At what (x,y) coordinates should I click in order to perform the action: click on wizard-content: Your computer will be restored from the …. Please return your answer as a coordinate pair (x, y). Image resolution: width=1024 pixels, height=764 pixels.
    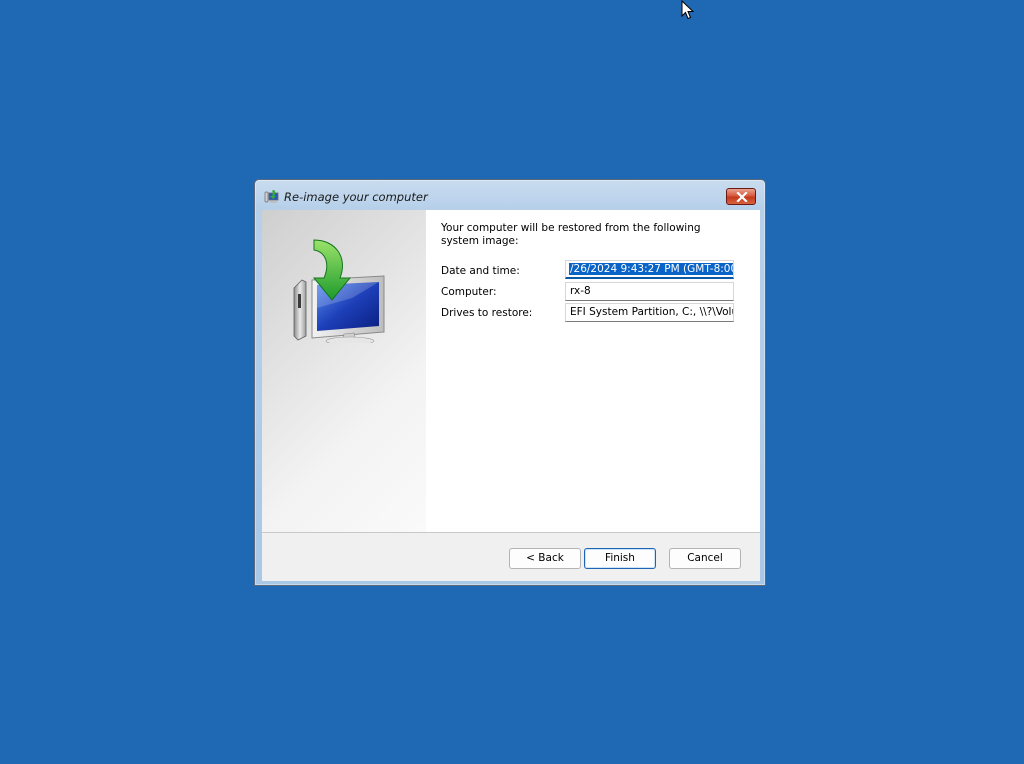
    Looking at the image, I should click on (593, 371).